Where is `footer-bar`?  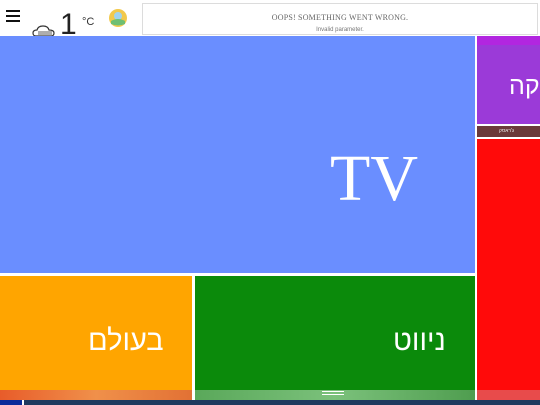 footer-bar is located at coordinates (282, 402).